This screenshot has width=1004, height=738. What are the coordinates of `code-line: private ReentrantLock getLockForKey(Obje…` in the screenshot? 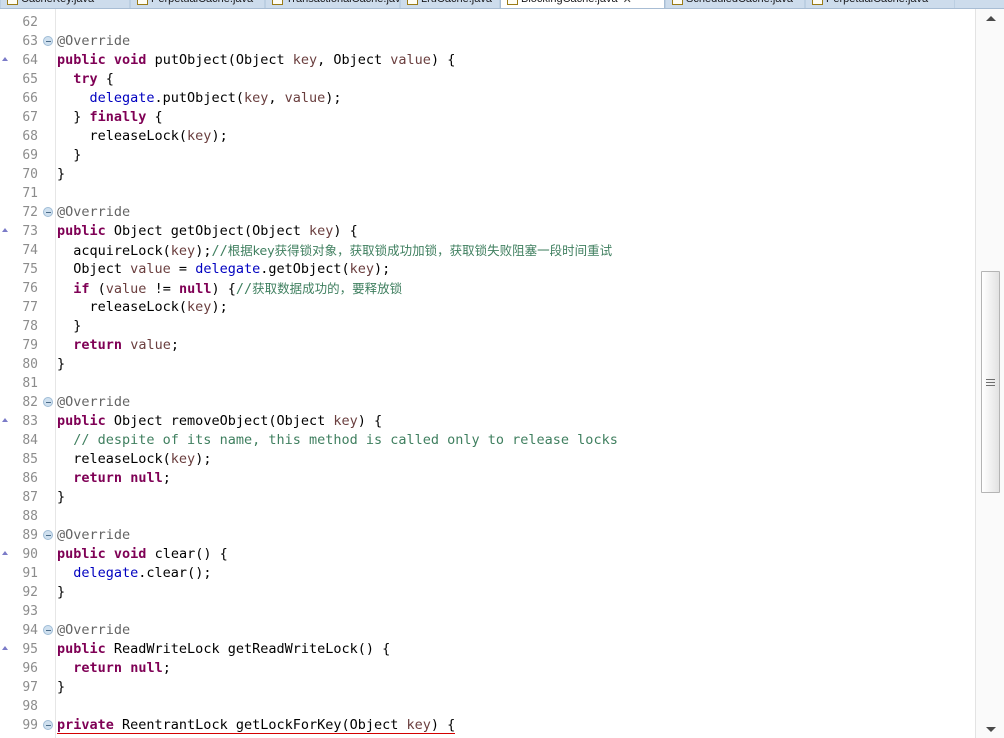 It's located at (256, 725).